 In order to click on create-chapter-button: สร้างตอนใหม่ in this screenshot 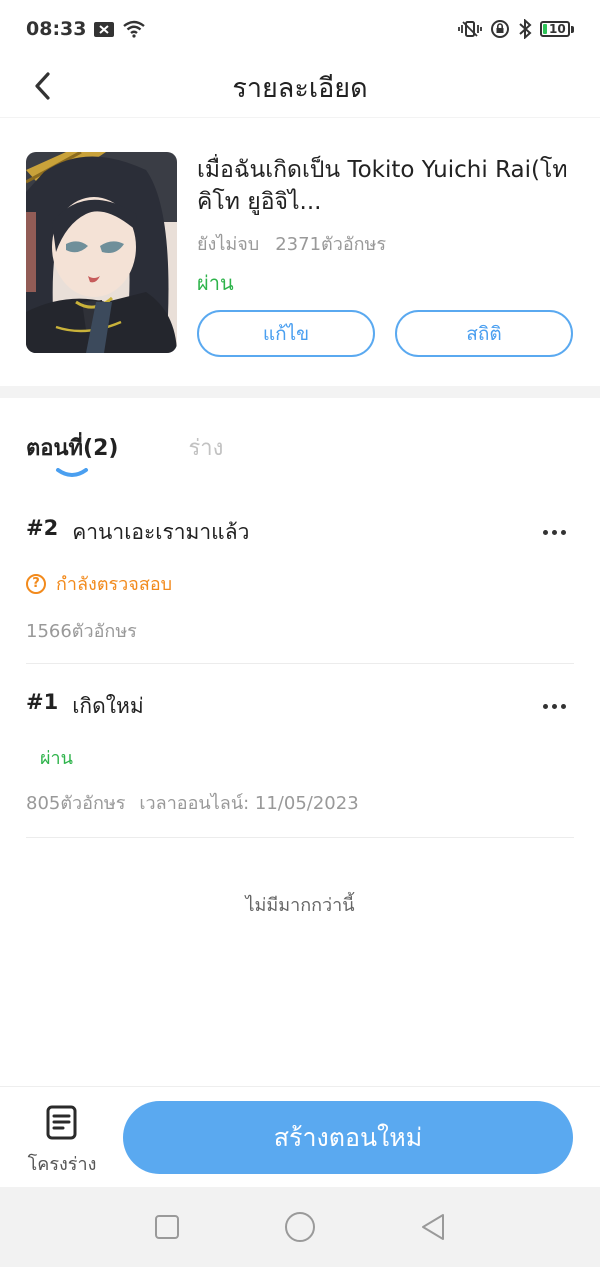, I will do `click(348, 1137)`.